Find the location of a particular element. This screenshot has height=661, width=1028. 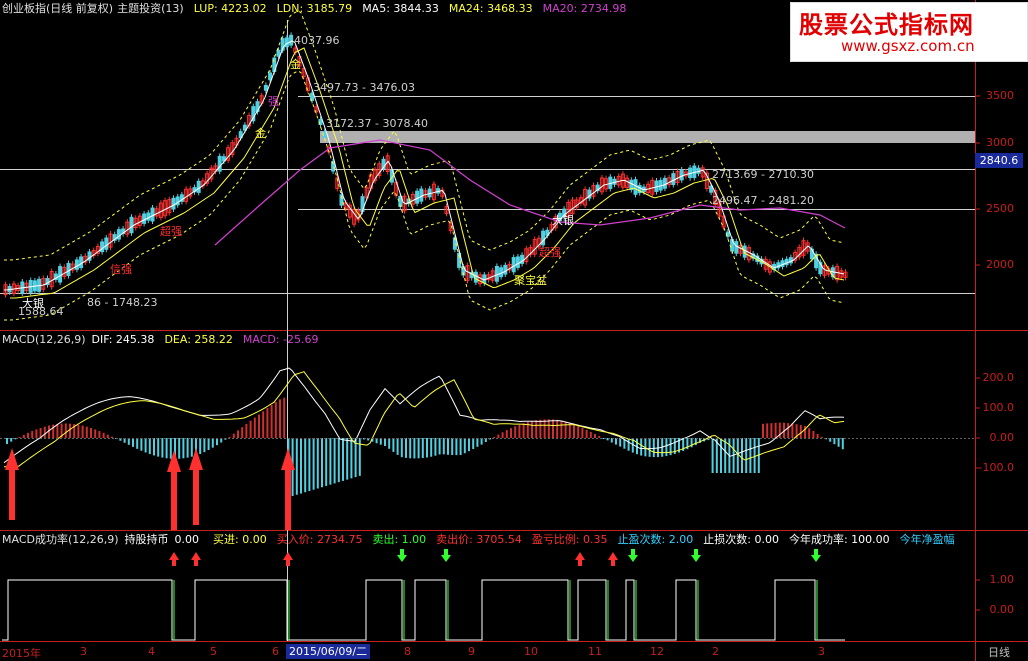

dif-line is located at coordinates (424, 415).